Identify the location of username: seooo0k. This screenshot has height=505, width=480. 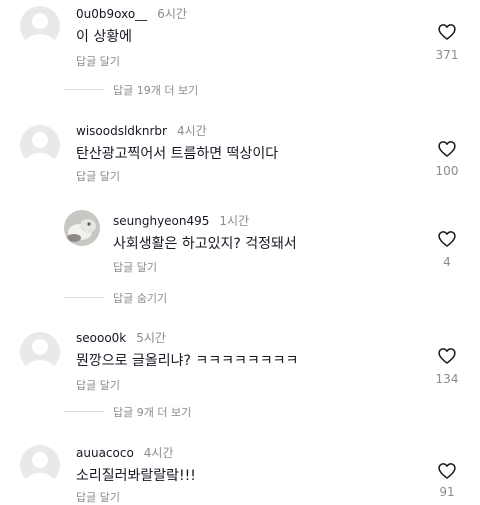
(101, 338).